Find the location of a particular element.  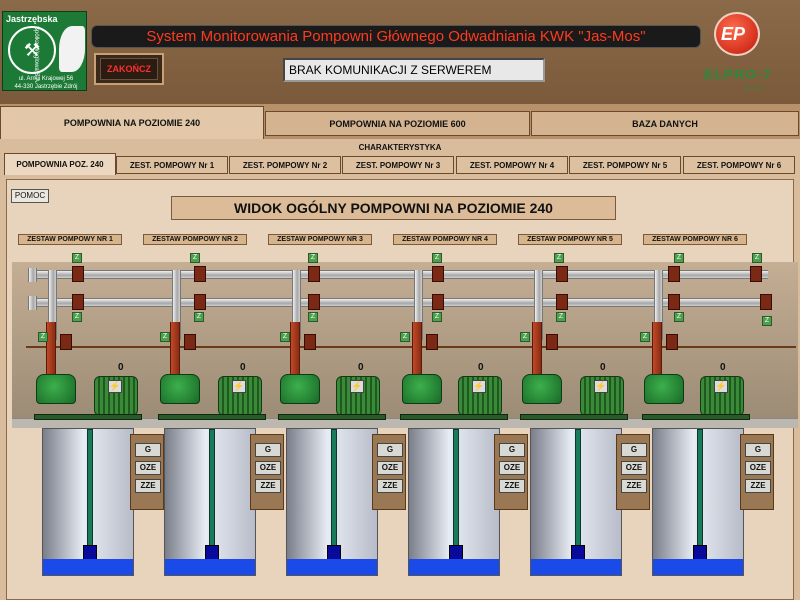

exit-button: ZAKOŃCZ is located at coordinates (129, 69).